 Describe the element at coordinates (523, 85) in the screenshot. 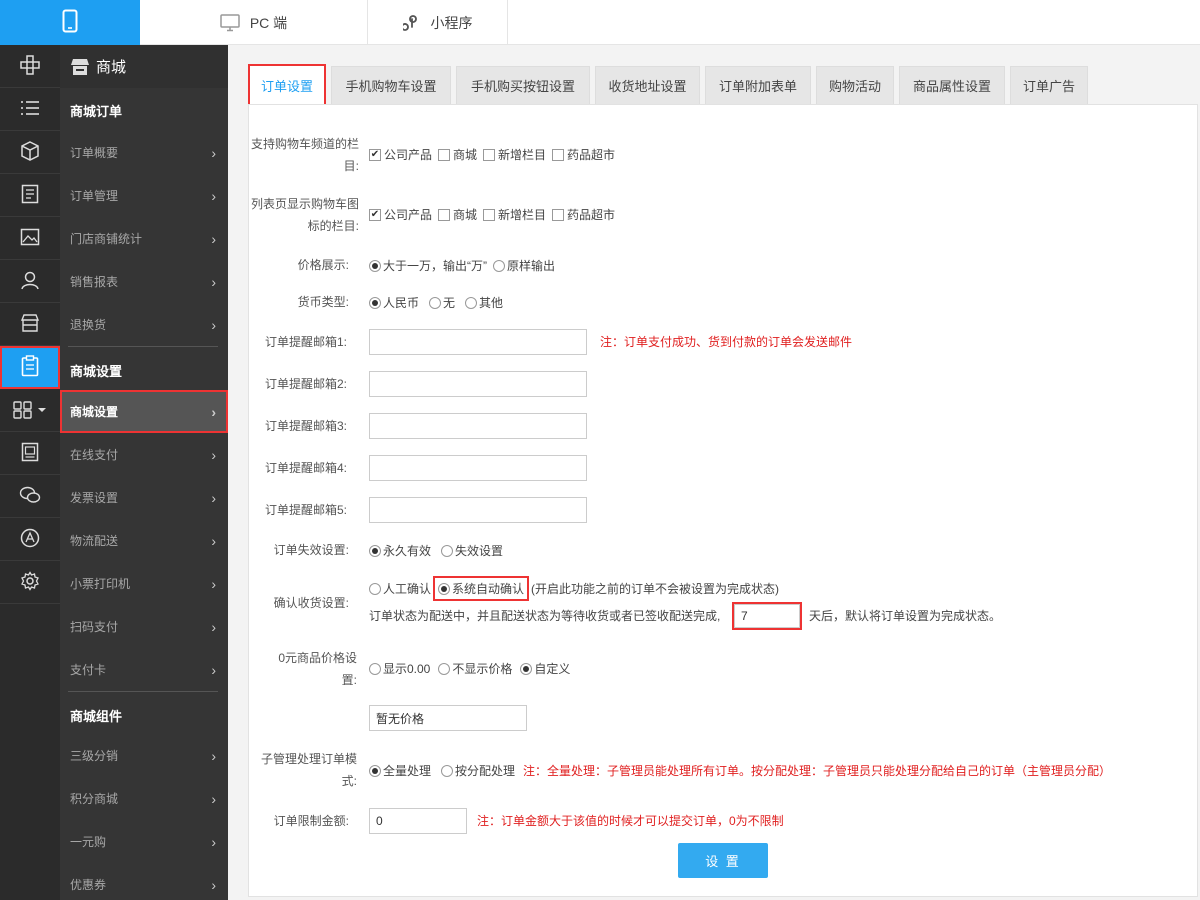

I see `tab-mobile-buy-button: 手机购买按钮设置` at that location.